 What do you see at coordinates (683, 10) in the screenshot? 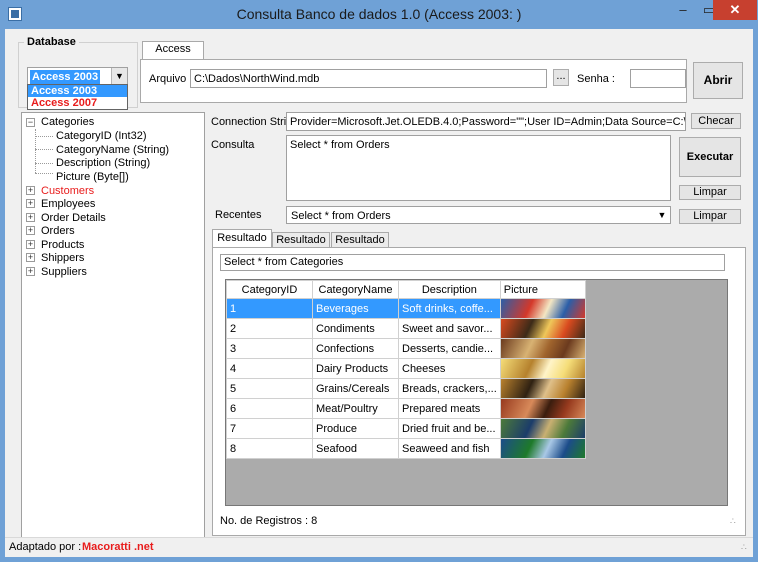
I see `minimize-button: –` at bounding box center [683, 10].